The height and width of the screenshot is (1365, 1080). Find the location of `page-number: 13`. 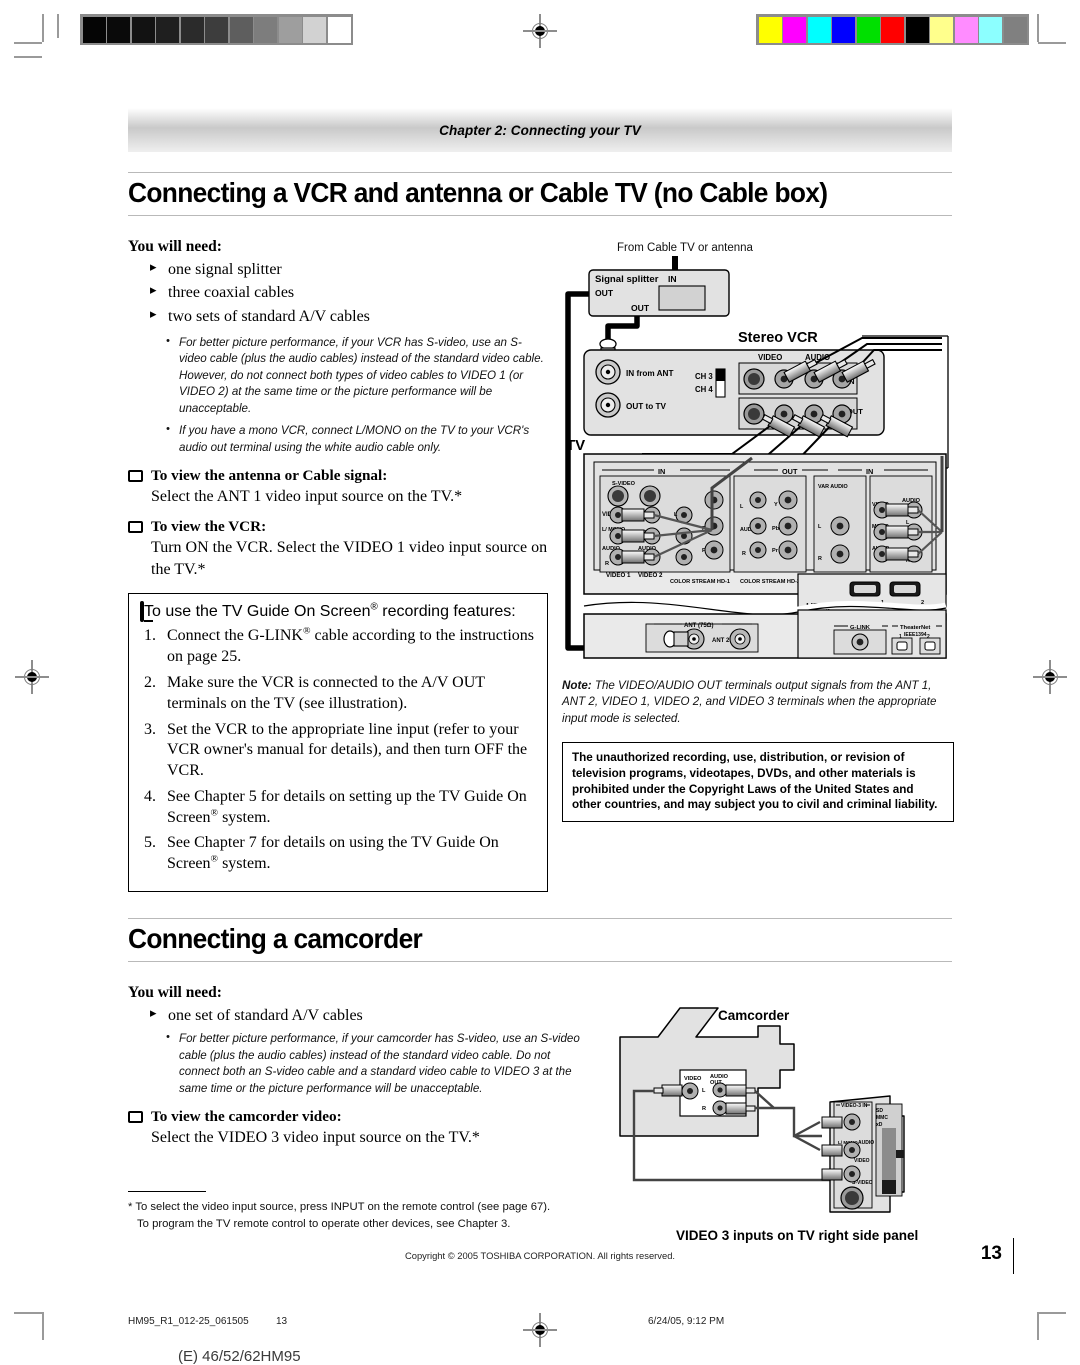

page-number: 13 is located at coordinates (991, 1253).